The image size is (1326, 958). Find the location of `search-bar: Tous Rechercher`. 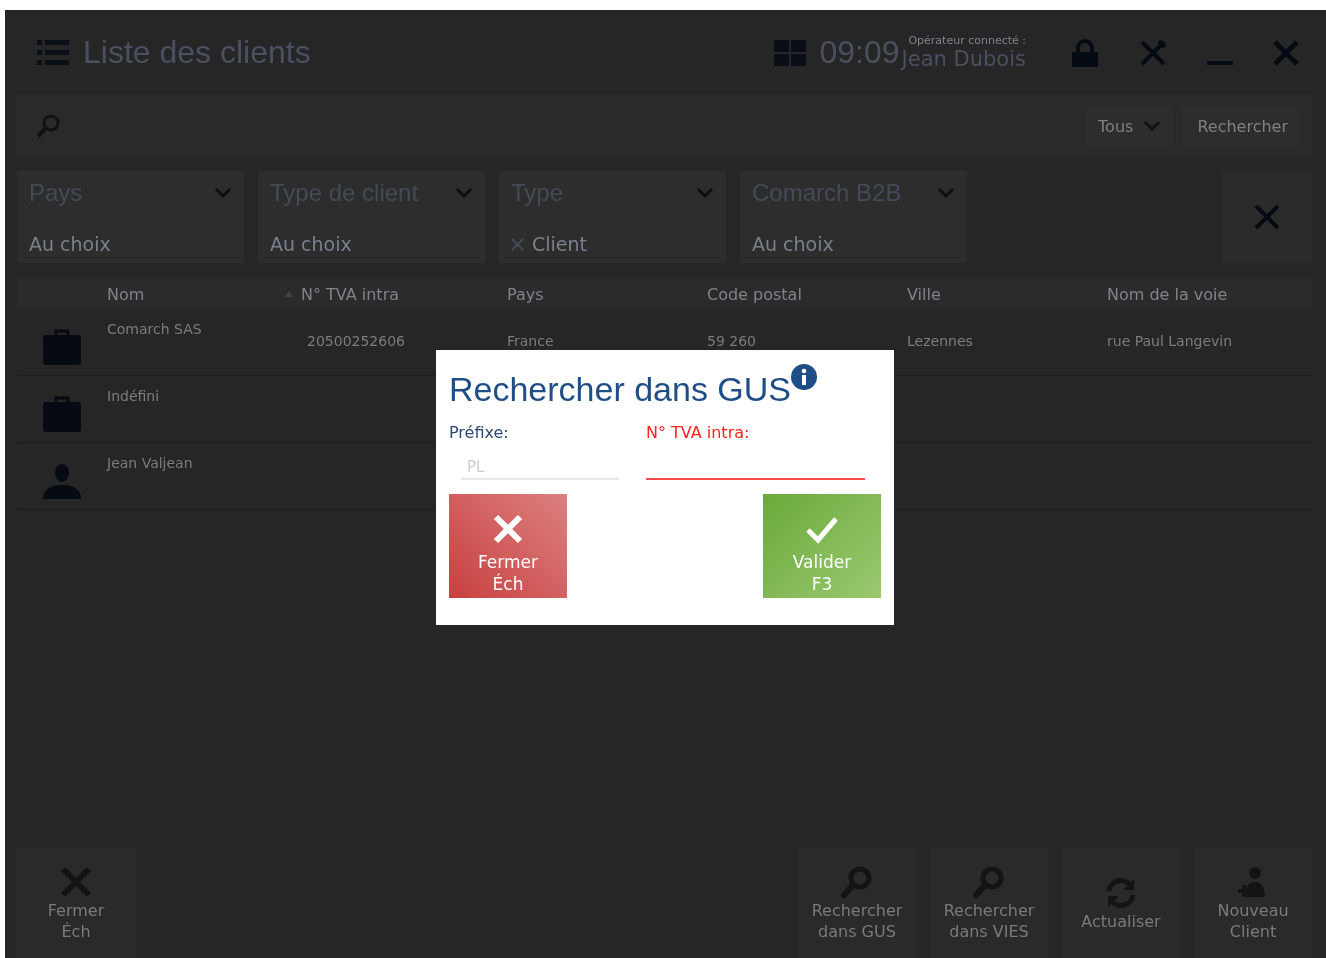

search-bar: Tous Rechercher is located at coordinates (664, 126).